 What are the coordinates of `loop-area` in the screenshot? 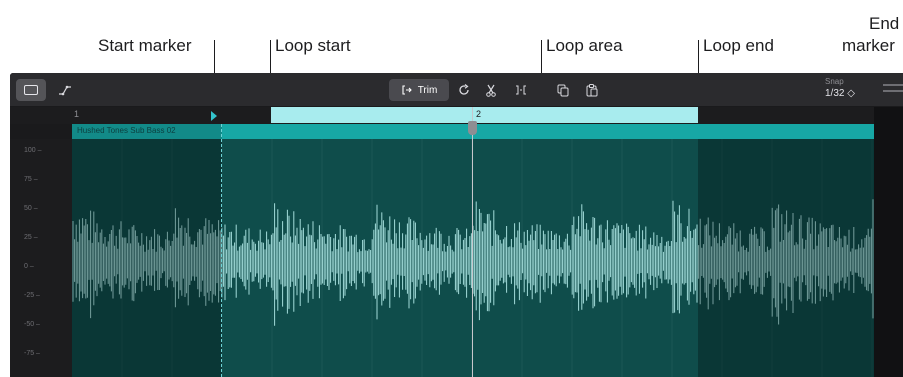 It's located at (484, 115).